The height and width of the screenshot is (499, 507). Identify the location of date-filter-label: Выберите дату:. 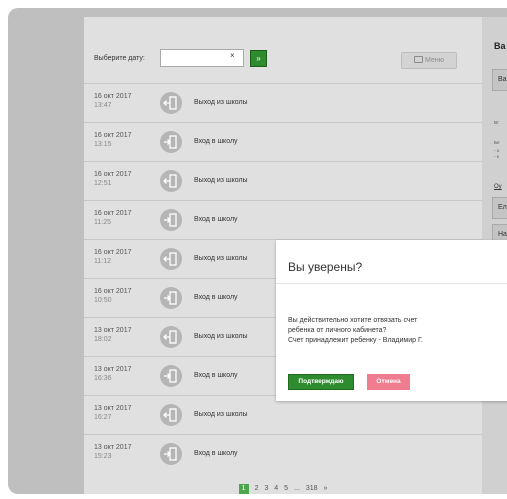
(119, 58).